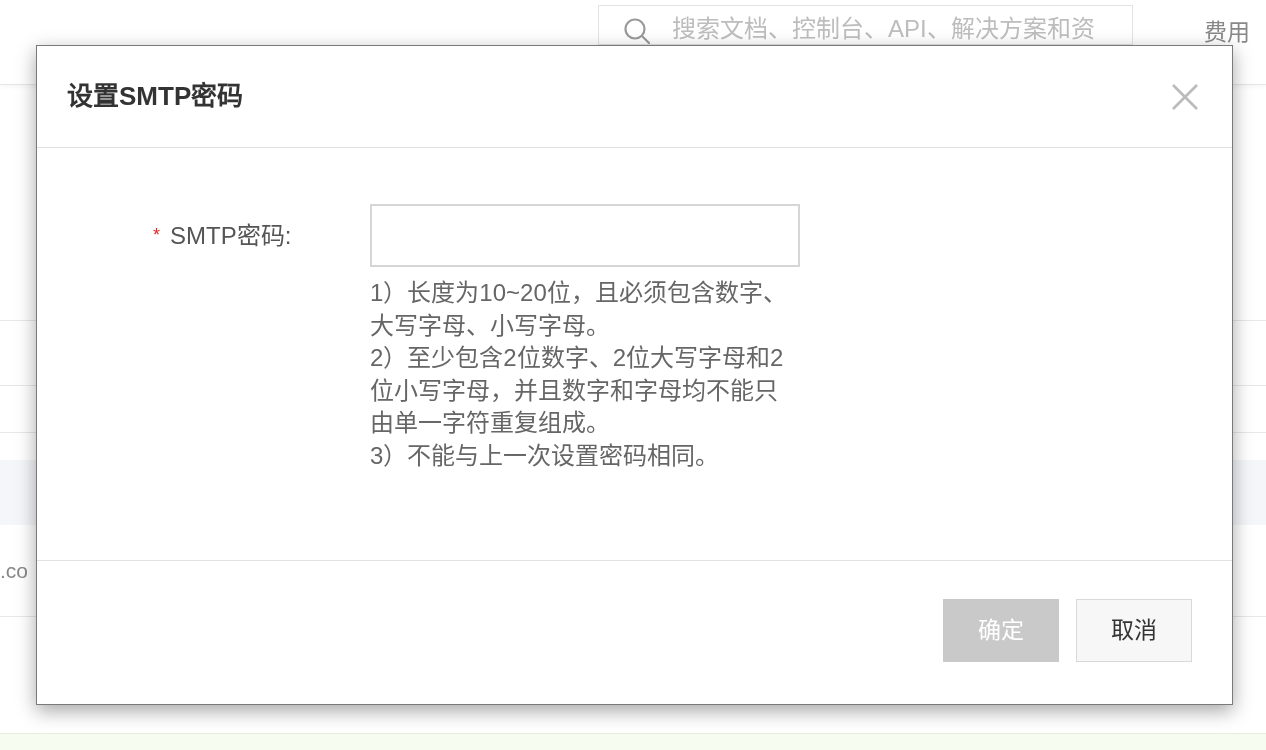 The image size is (1266, 750). What do you see at coordinates (577, 390) in the screenshot?
I see `hint-text: 2）至少包含2位数字、2位大写字母和2位小写字母，并且数字和字母均不能只由单一字符重复组成。` at bounding box center [577, 390].